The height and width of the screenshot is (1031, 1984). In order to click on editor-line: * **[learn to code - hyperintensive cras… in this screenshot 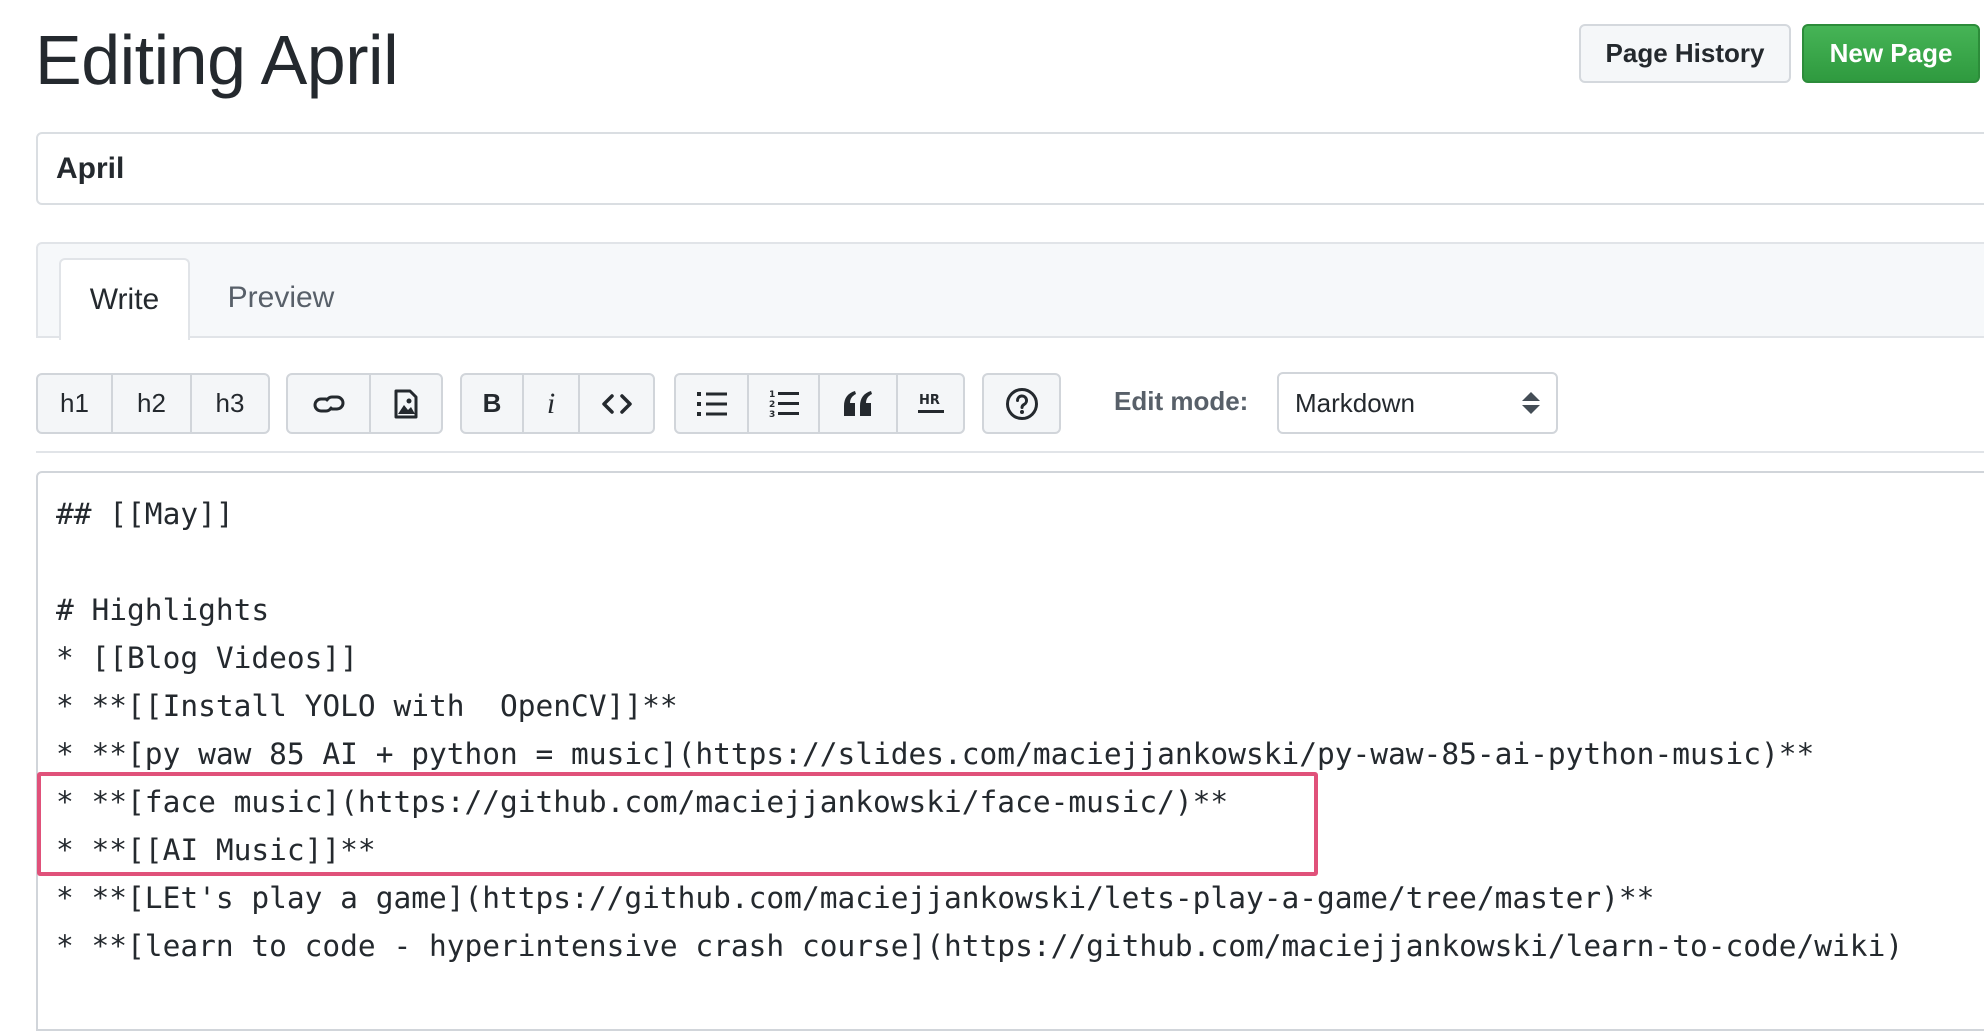, I will do `click(980, 946)`.